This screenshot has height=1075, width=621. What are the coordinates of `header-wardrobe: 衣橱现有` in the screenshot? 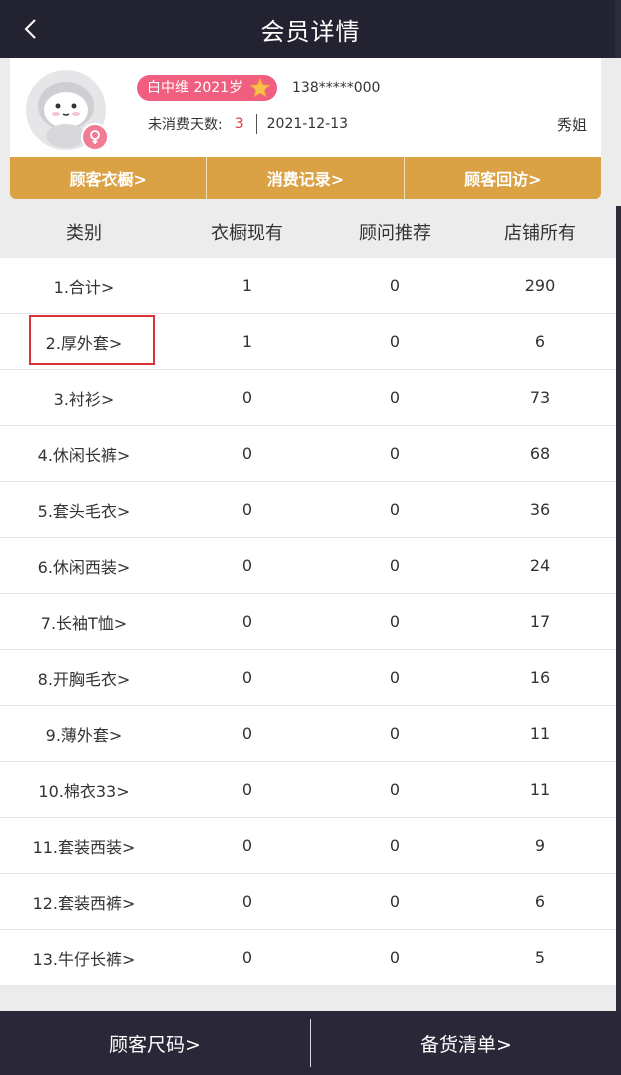 It's located at (247, 233).